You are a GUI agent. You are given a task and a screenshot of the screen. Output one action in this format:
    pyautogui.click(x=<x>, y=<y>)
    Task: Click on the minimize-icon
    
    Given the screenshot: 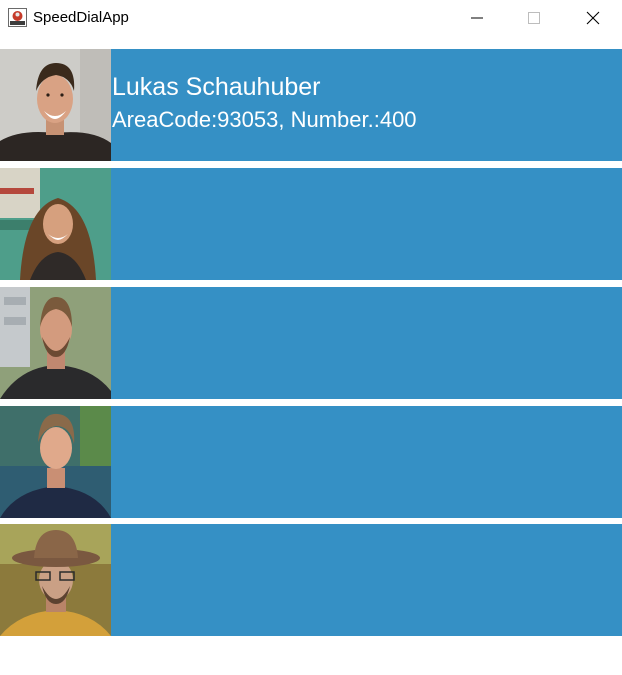 What is the action you would take?
    pyautogui.click(x=477, y=18)
    